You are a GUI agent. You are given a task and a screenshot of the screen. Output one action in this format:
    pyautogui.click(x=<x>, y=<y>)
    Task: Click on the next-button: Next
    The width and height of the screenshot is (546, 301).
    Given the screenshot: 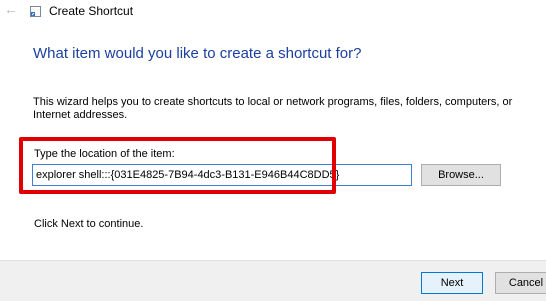 What is the action you would take?
    pyautogui.click(x=452, y=283)
    